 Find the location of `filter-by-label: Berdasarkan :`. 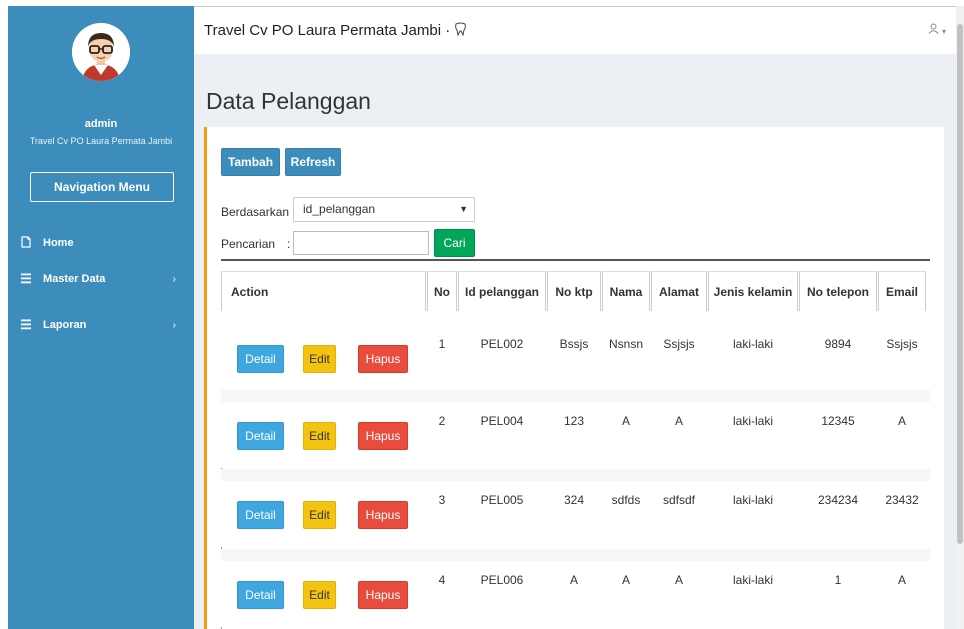

filter-by-label: Berdasarkan : is located at coordinates (258, 212).